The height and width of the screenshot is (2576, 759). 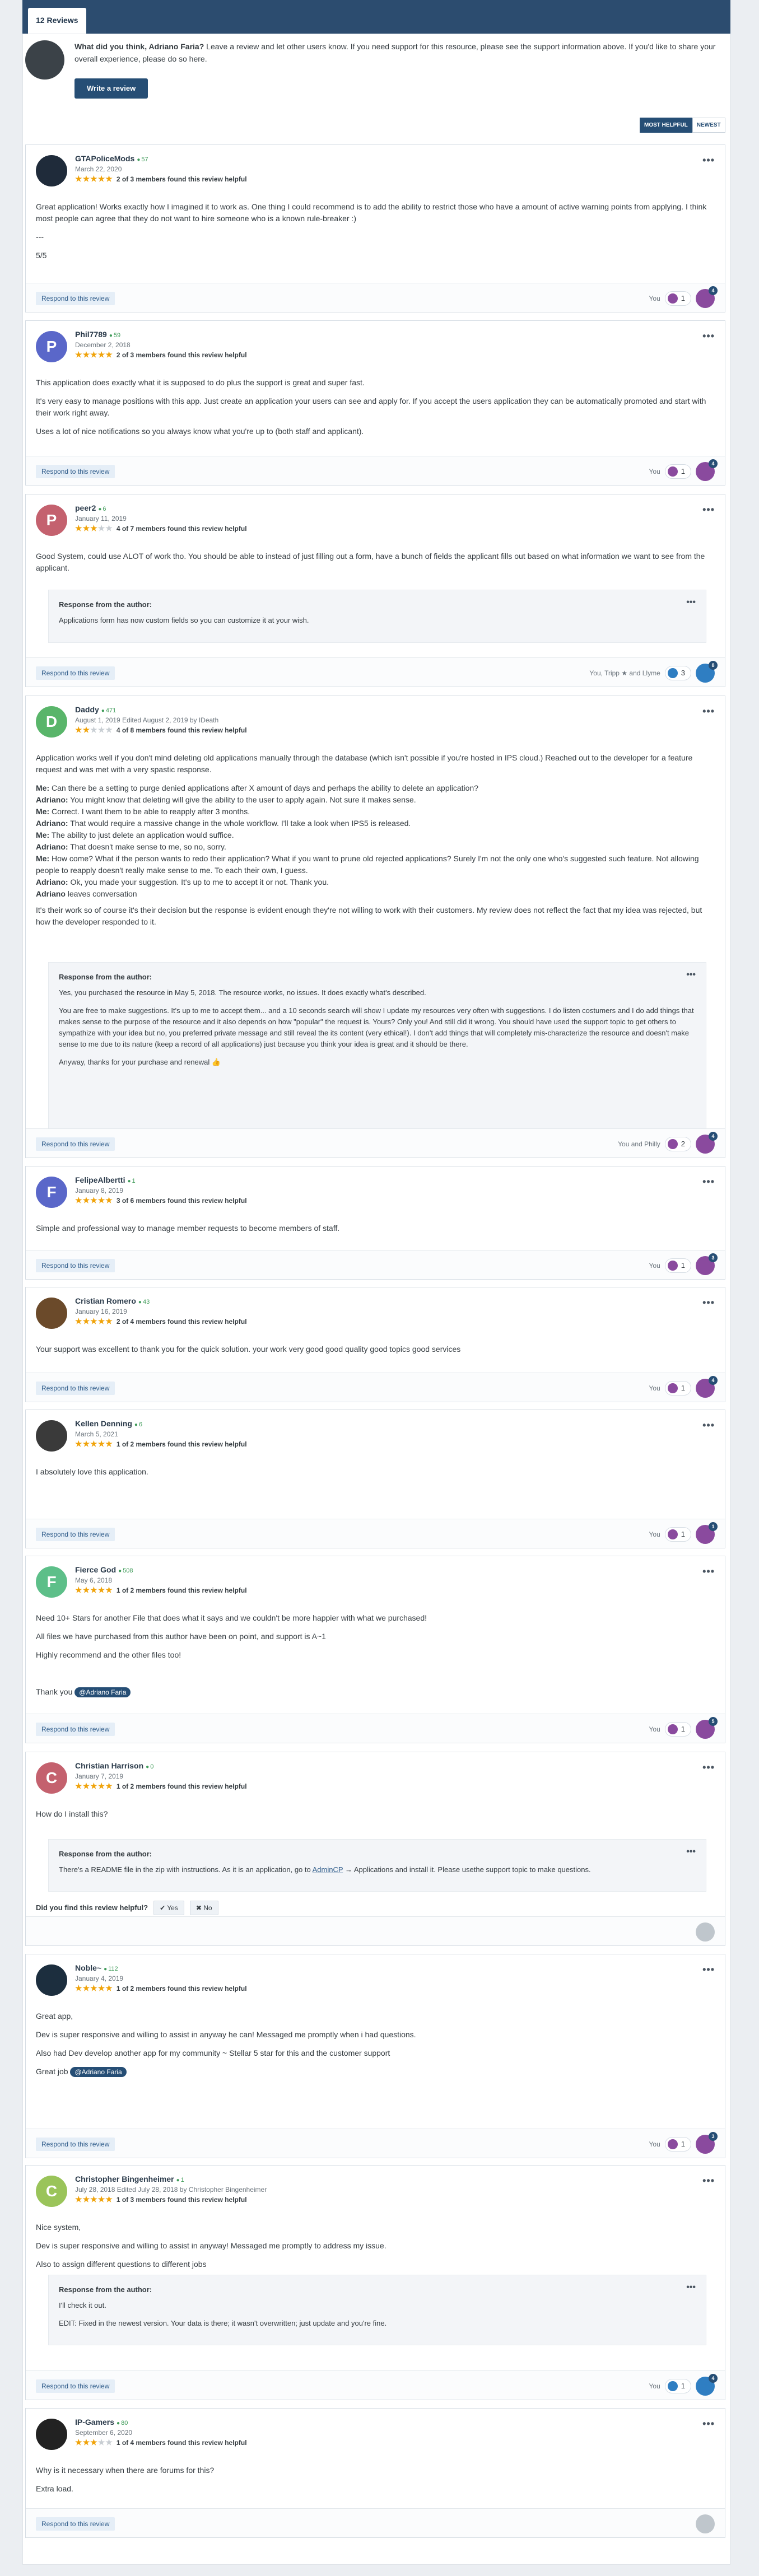 I want to click on reviewer-name: Cristian Romero, so click(x=105, y=1301).